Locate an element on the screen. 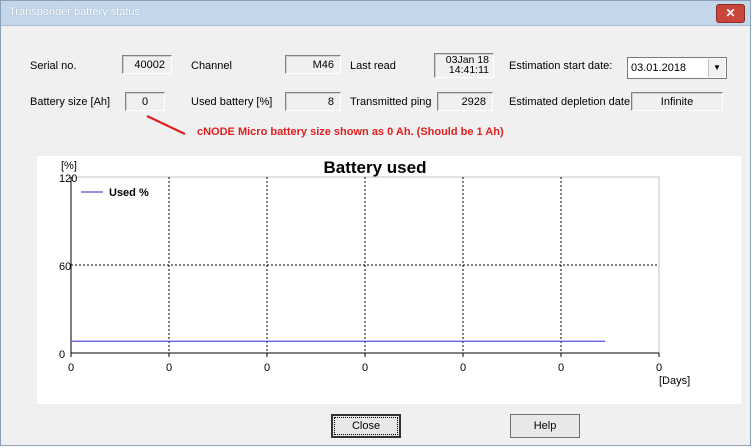 This screenshot has width=753, height=448. close-button: Close is located at coordinates (366, 426).